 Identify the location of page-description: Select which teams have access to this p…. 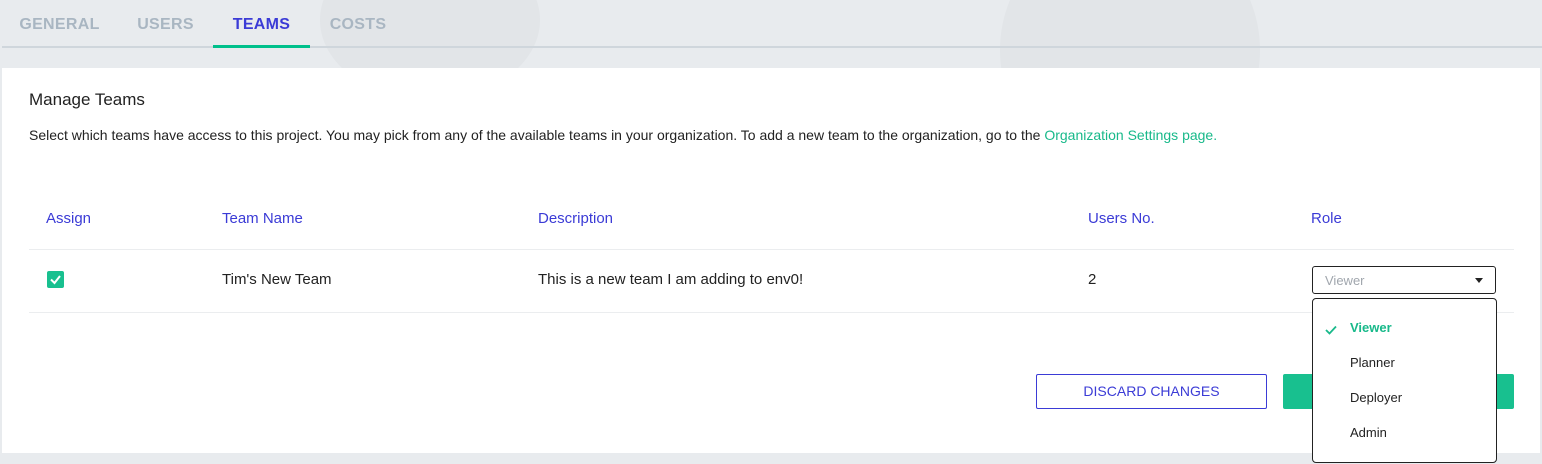
(679, 135).